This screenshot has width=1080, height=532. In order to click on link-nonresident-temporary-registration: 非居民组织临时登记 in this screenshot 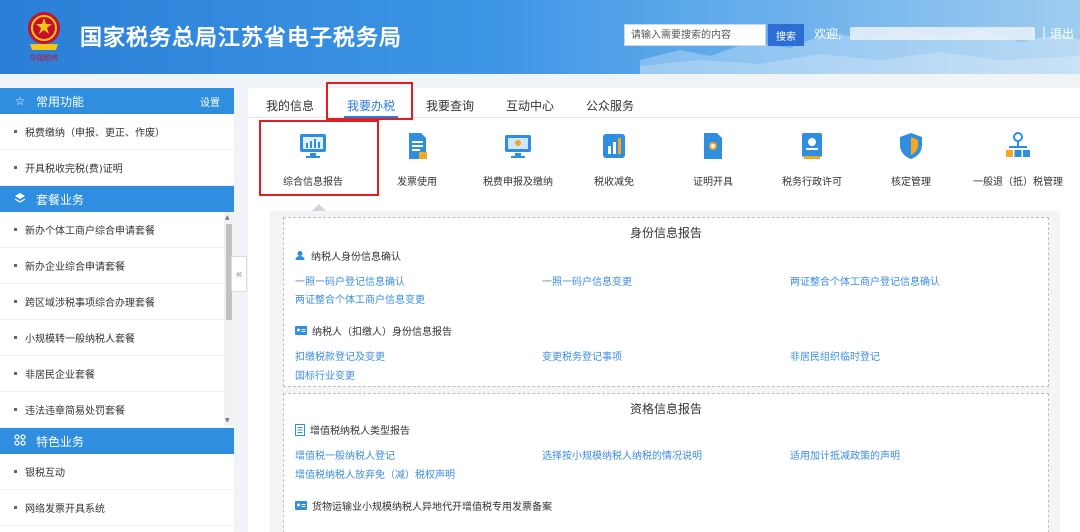, I will do `click(835, 355)`.